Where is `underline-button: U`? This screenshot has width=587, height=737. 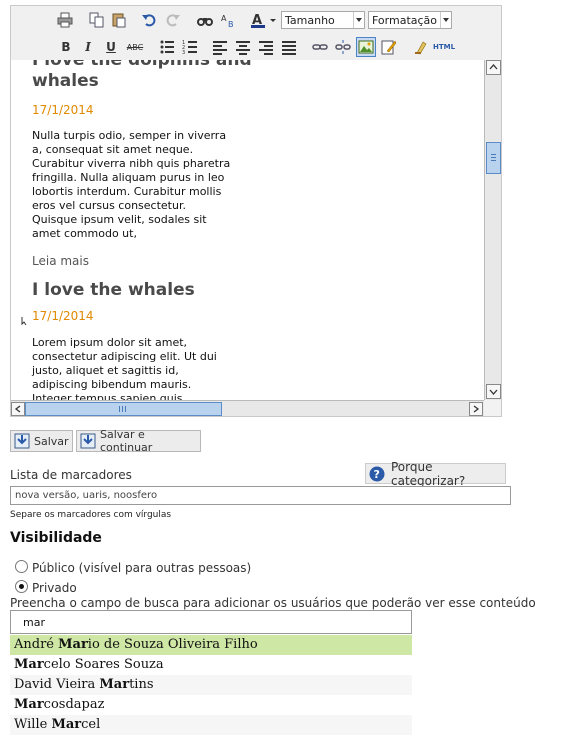
underline-button: U is located at coordinates (111, 47).